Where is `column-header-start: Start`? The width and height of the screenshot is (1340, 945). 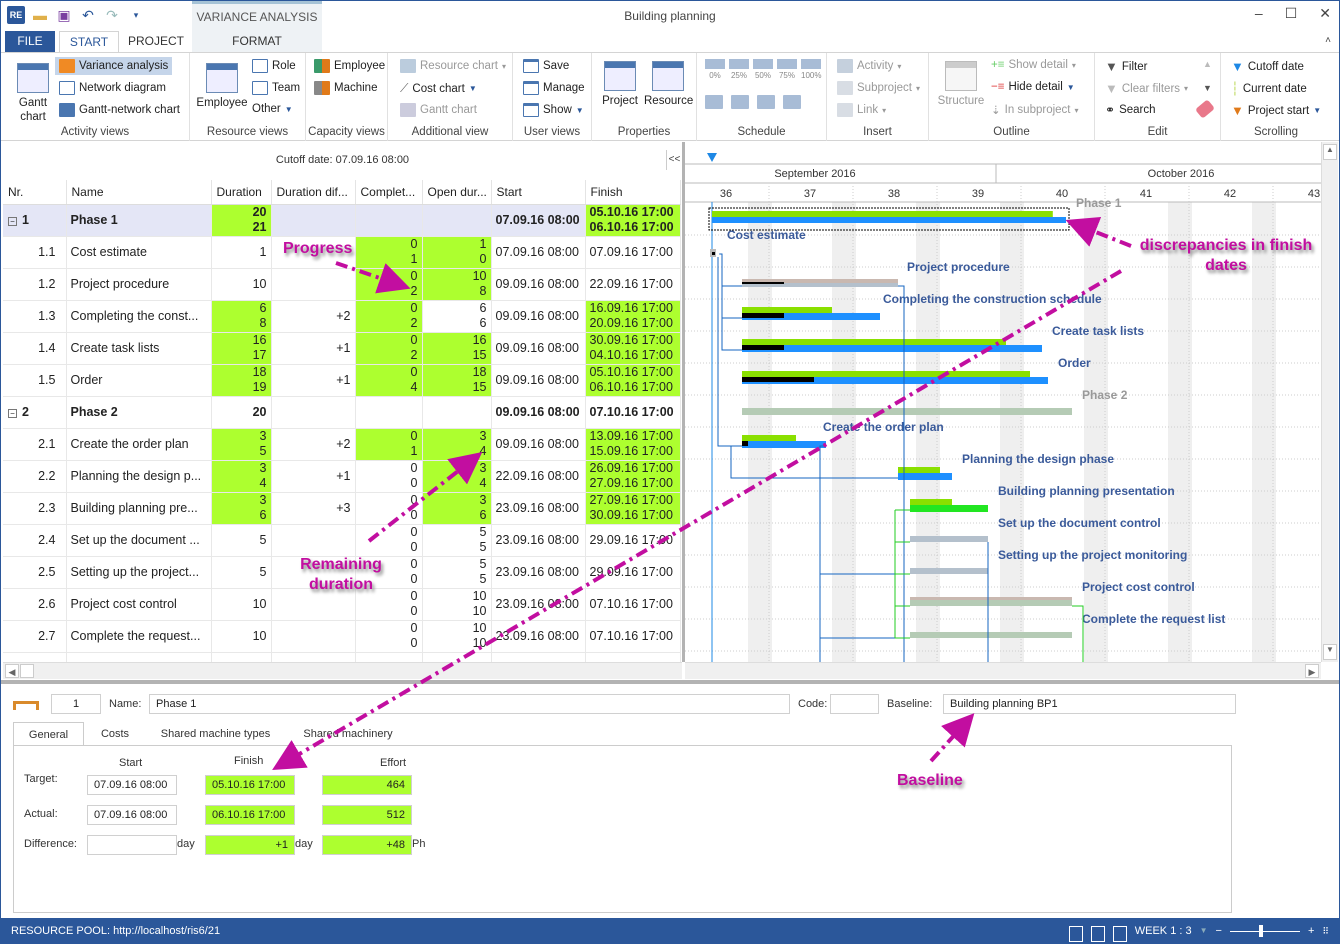
column-header-start: Start is located at coordinates (538, 192).